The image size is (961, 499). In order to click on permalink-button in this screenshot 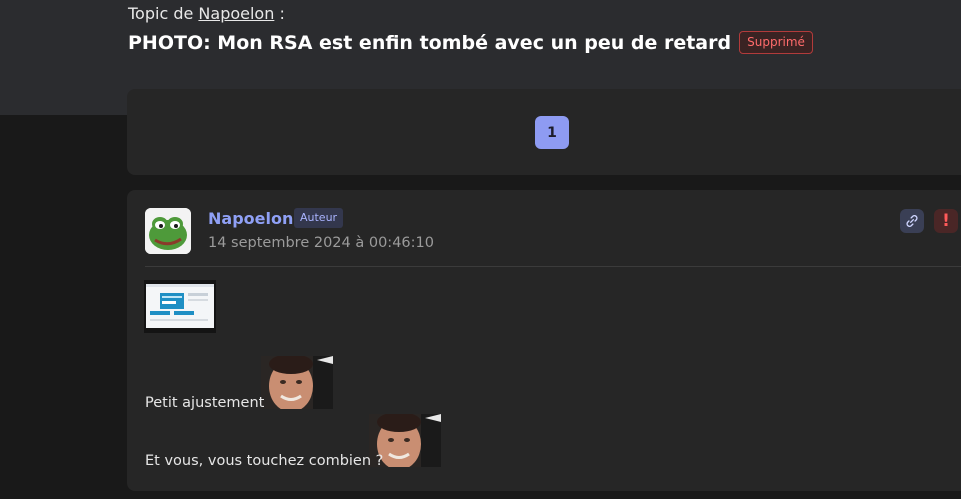, I will do `click(912, 221)`.